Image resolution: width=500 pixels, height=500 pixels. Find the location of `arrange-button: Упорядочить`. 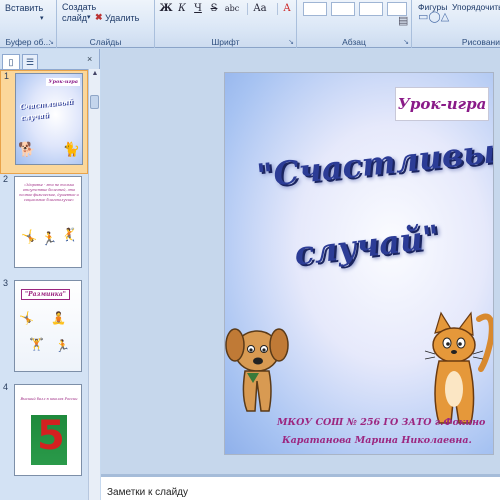

arrange-button: Упорядочить is located at coordinates (476, 7).